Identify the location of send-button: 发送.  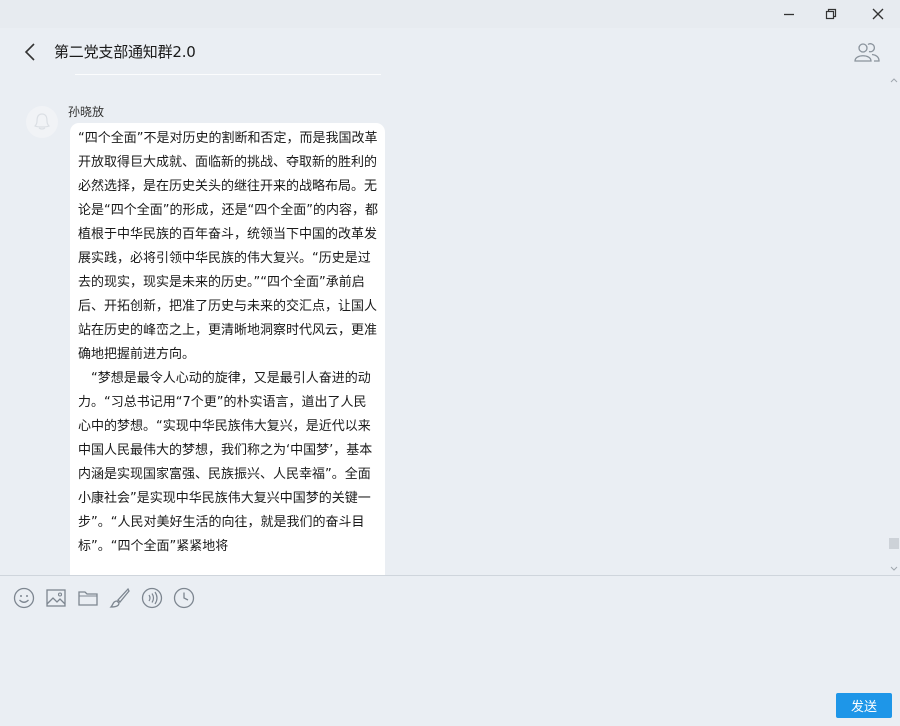
(864, 705).